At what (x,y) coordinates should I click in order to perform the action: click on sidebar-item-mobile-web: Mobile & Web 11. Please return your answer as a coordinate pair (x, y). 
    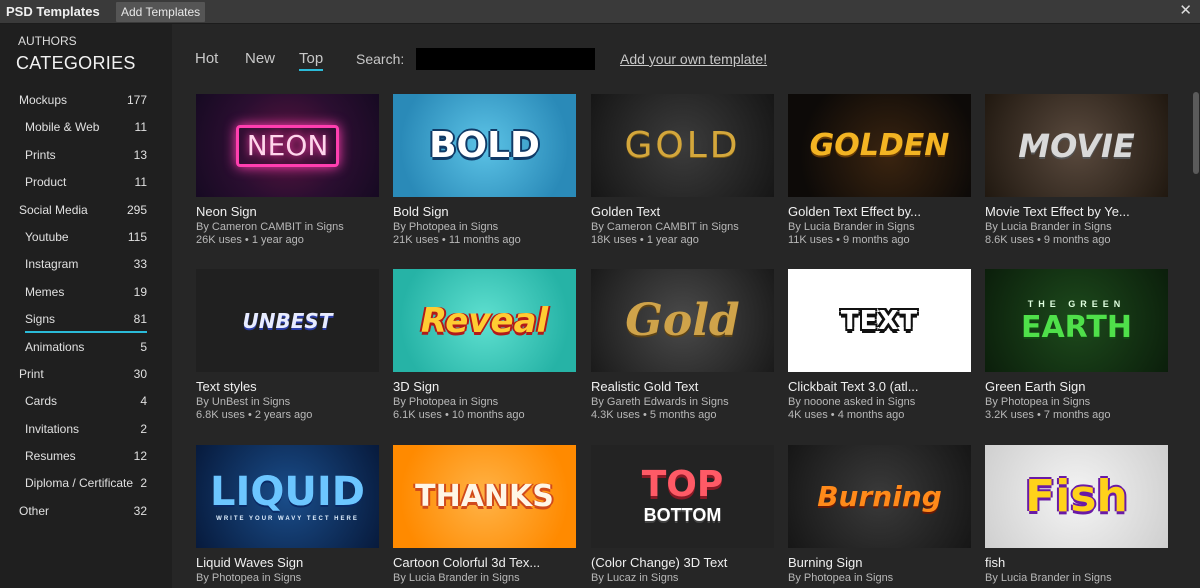
    Looking at the image, I should click on (86, 128).